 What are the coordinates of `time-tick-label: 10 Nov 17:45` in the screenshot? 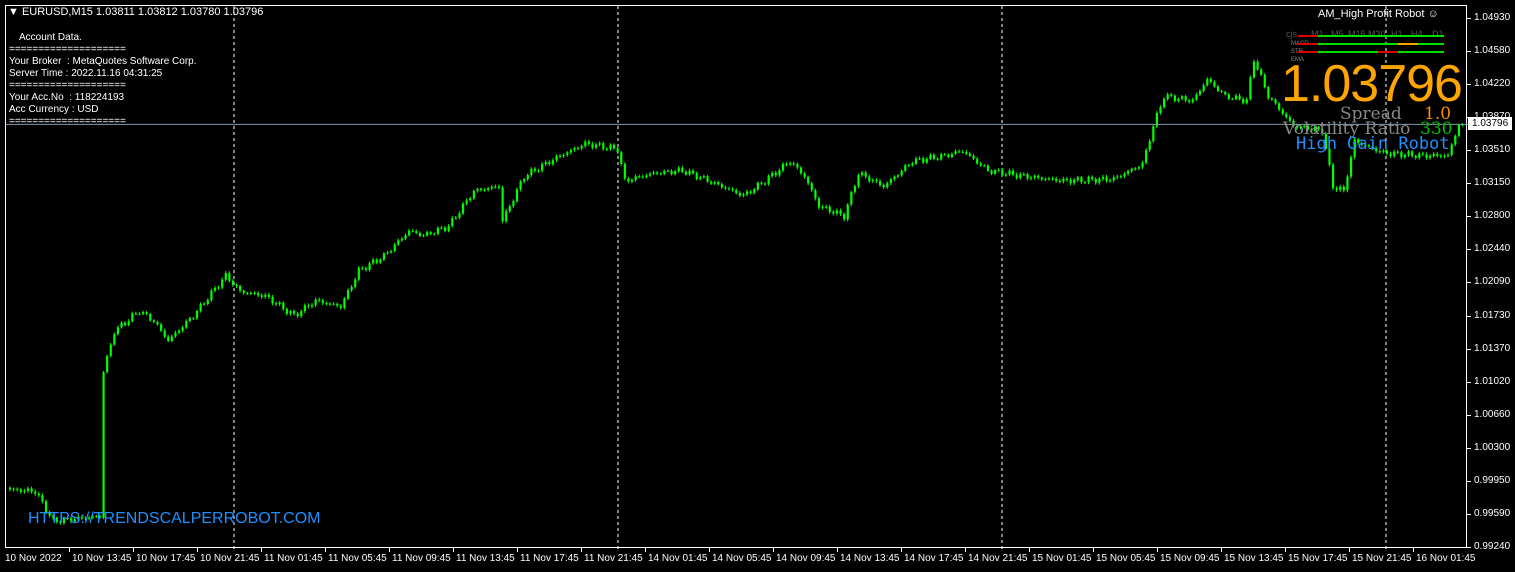 It's located at (166, 558).